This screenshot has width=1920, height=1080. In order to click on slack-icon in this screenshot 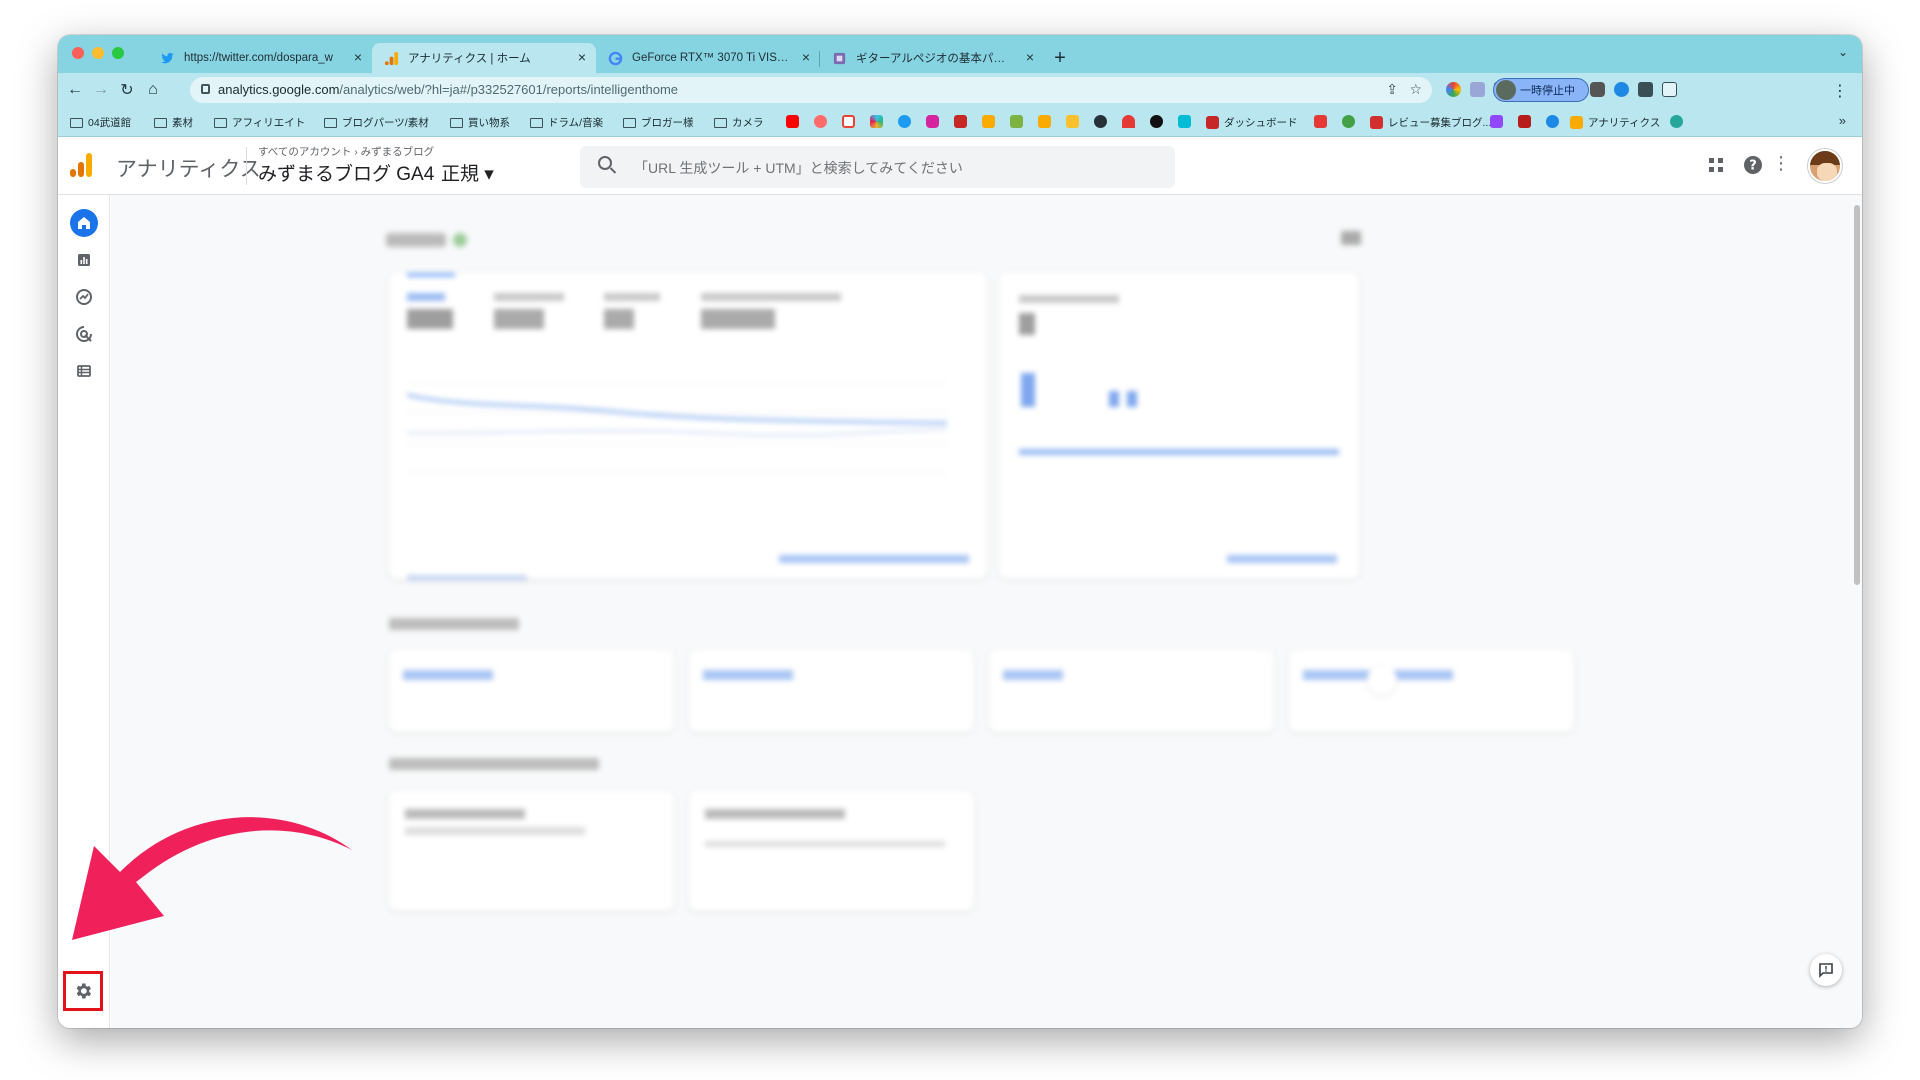, I will do `click(876, 121)`.